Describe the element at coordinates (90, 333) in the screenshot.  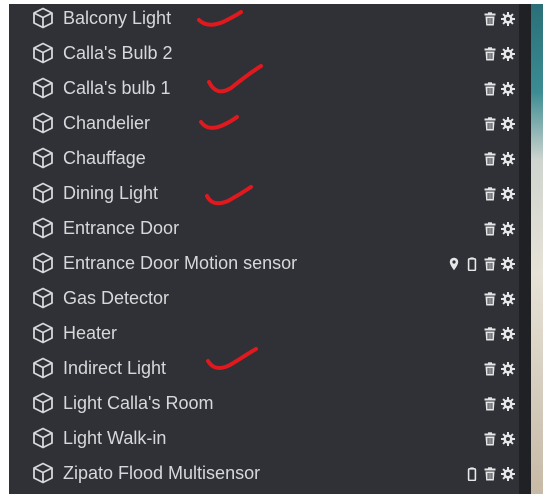
I see `device-name-label: Heater` at that location.